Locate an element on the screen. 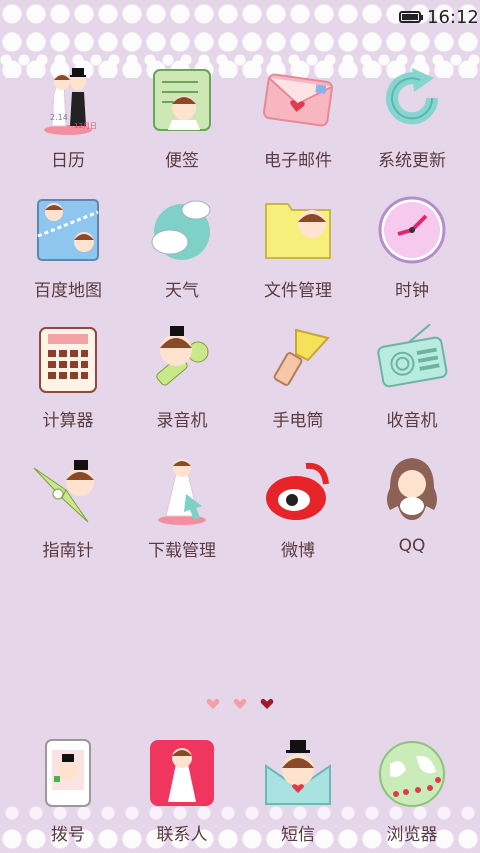  app-radio: 收音机 is located at coordinates (412, 378).